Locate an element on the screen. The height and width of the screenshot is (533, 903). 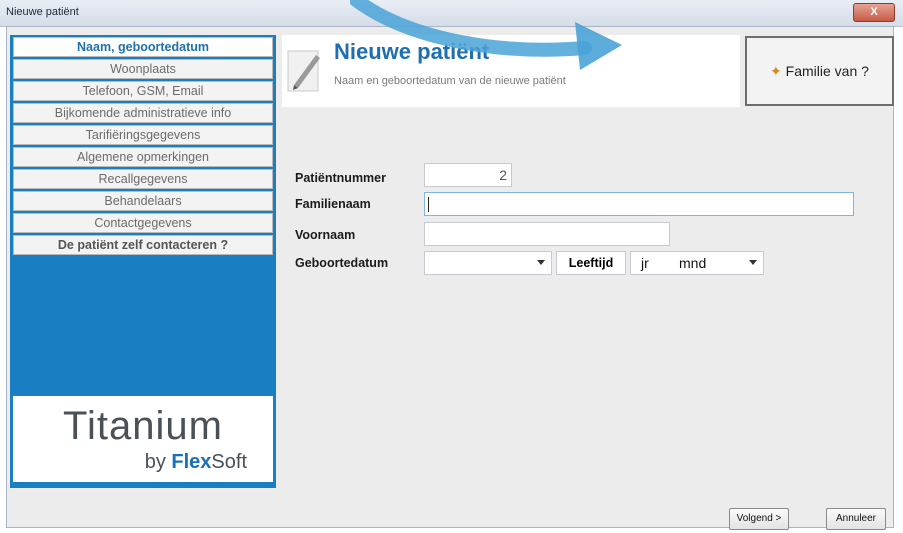
titanium-logo: Titanium by FlexSoft is located at coordinates (143, 439).